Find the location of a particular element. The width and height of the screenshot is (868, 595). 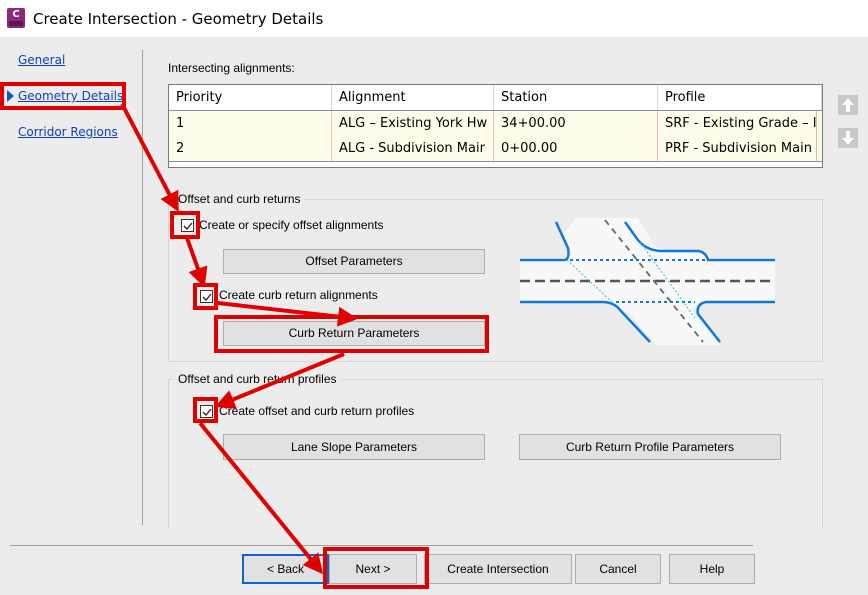

offset-curb-returns-title: Offset and curb returns is located at coordinates (239, 199).